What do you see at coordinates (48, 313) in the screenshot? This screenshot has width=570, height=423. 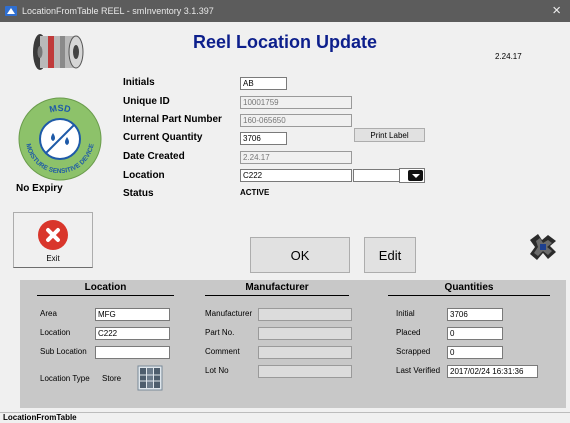 I see `area-label: Area` at bounding box center [48, 313].